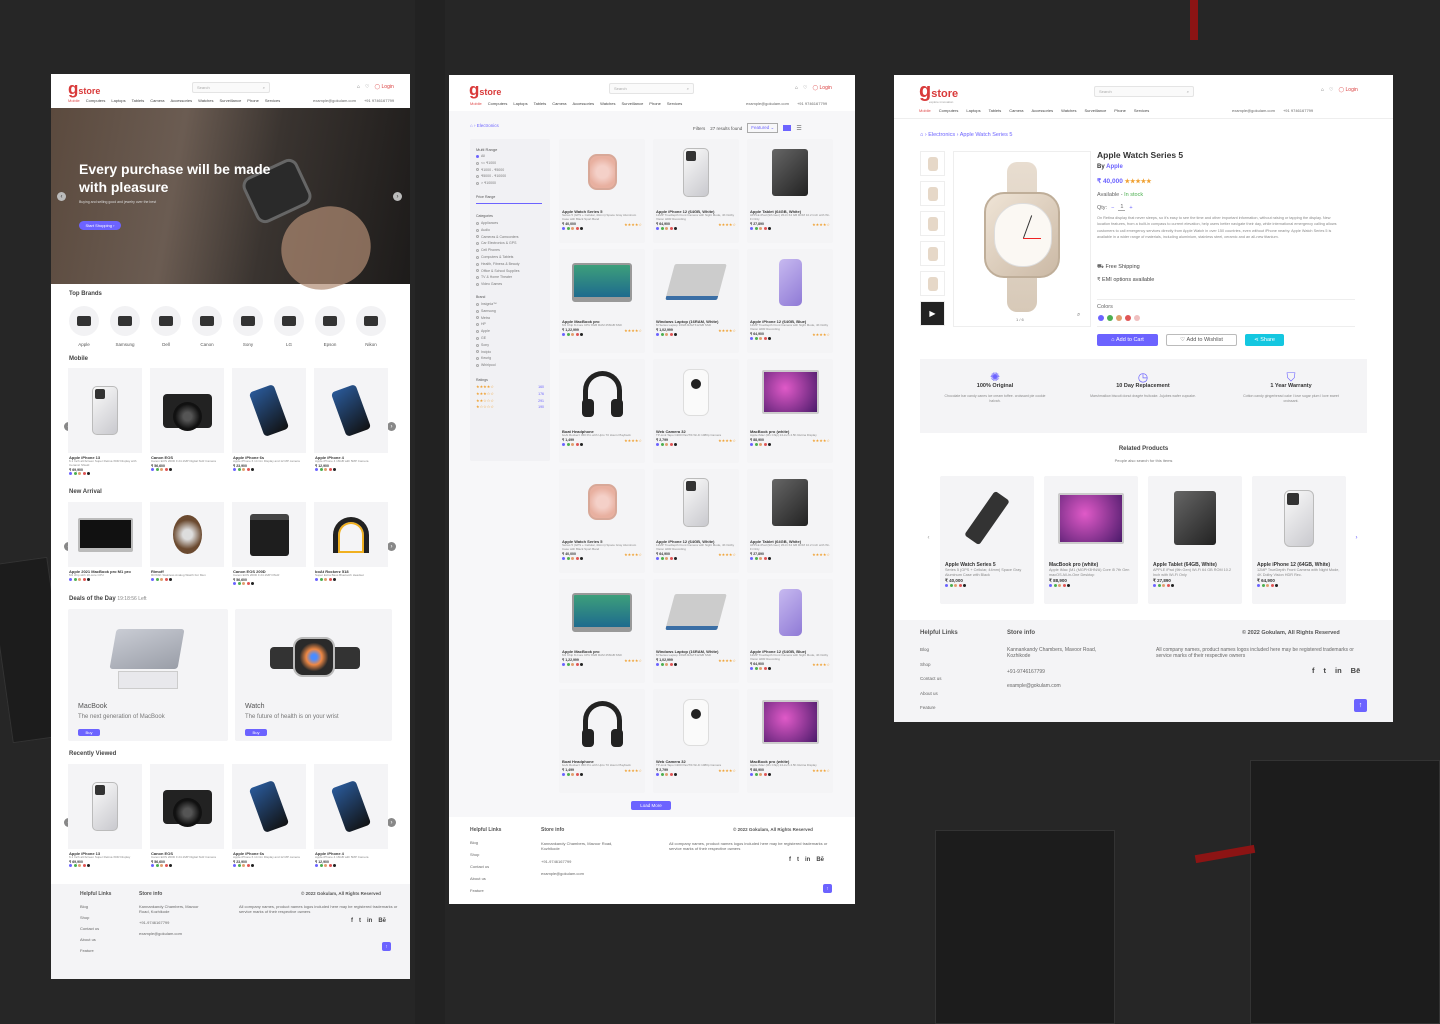 This screenshot has width=1440, height=1024. What do you see at coordinates (655, 103) in the screenshot?
I see `nav-item: Phone` at bounding box center [655, 103].